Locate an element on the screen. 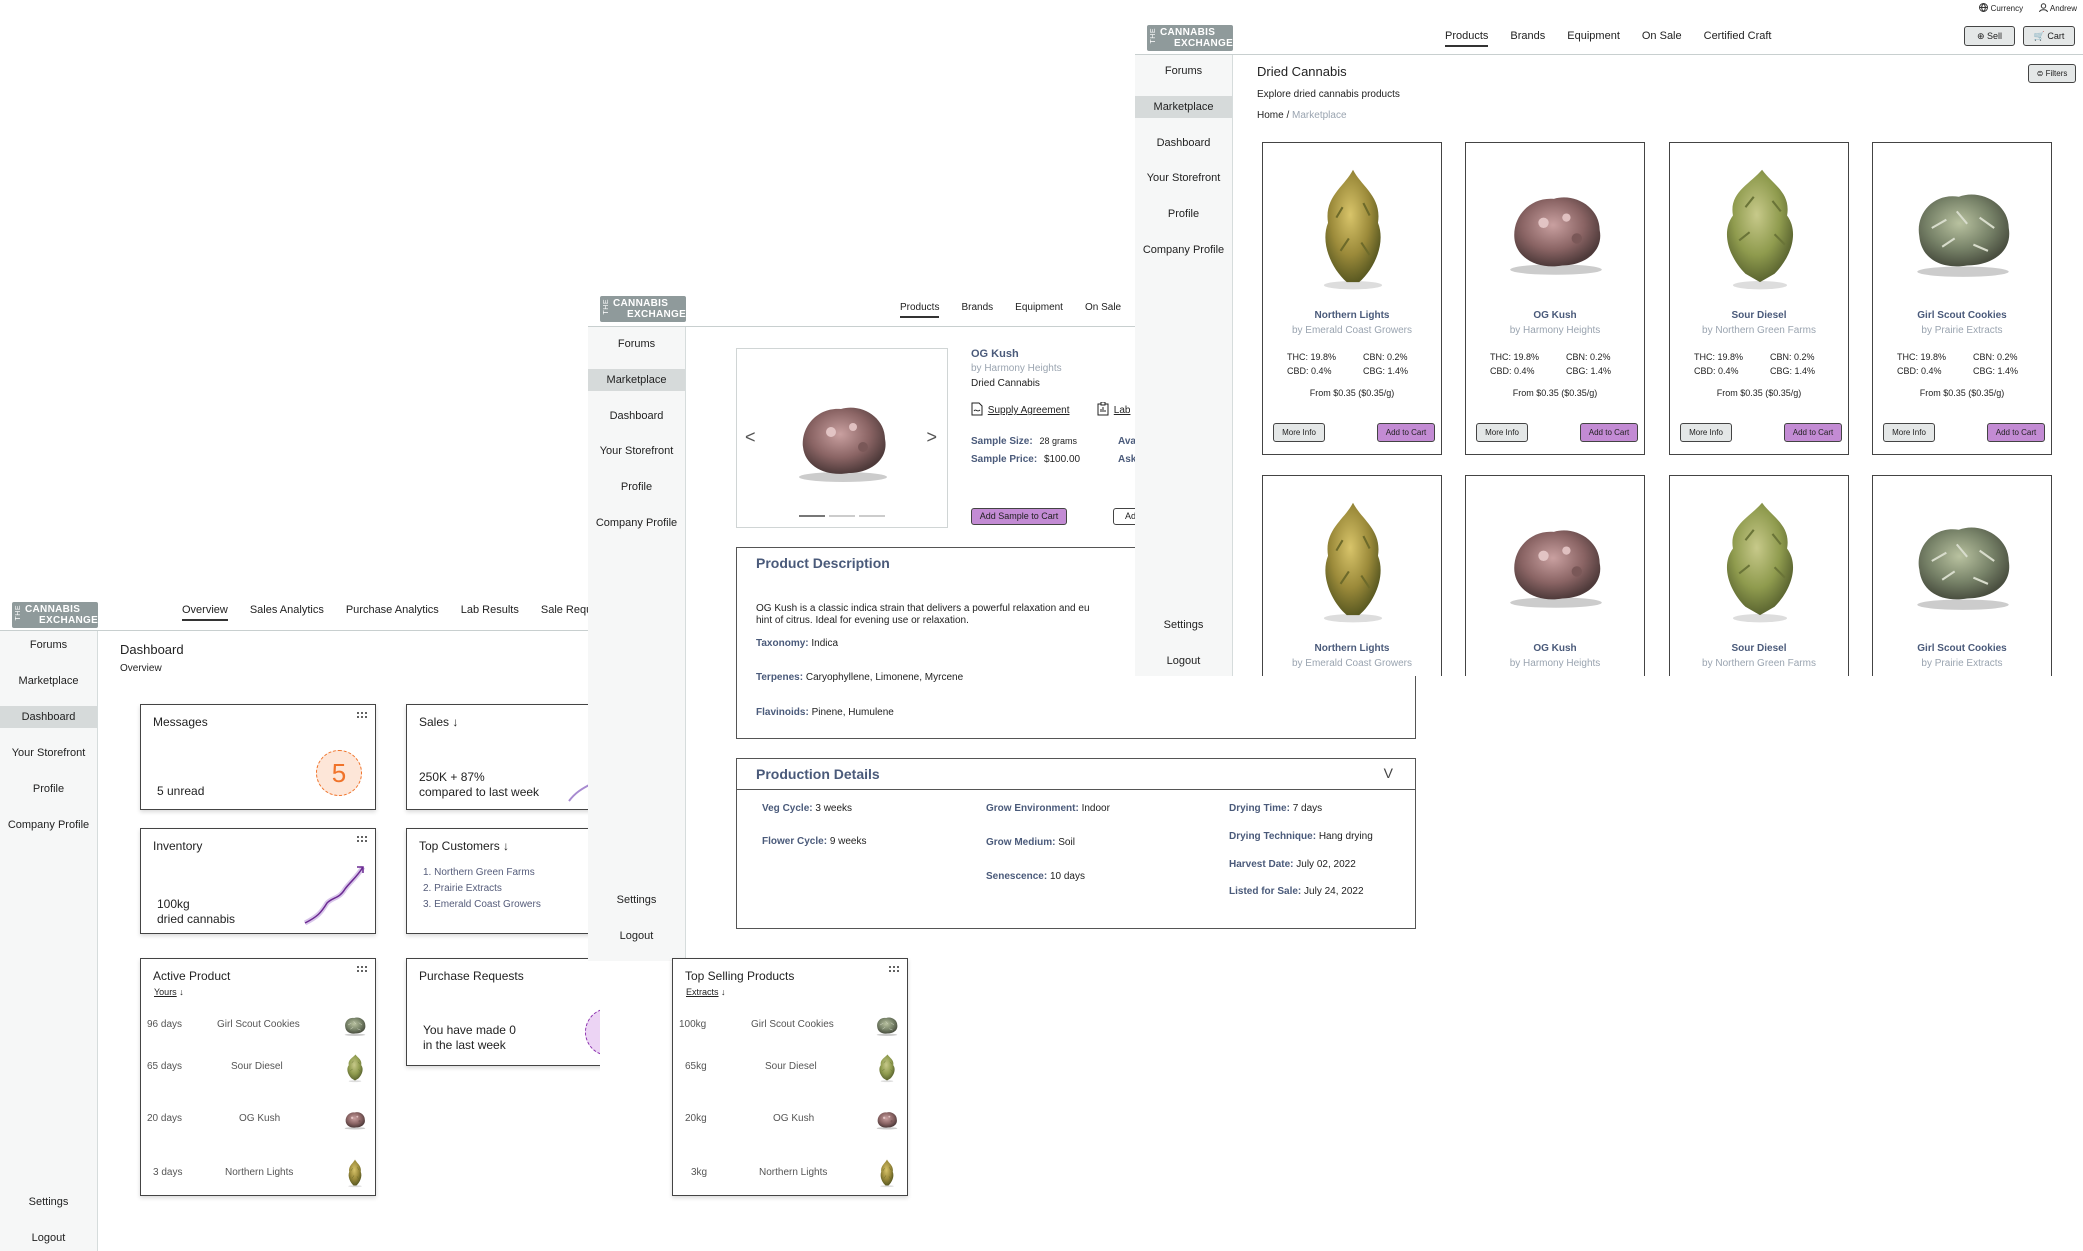  nav-certified-craft: Certified Craft is located at coordinates (1738, 38).